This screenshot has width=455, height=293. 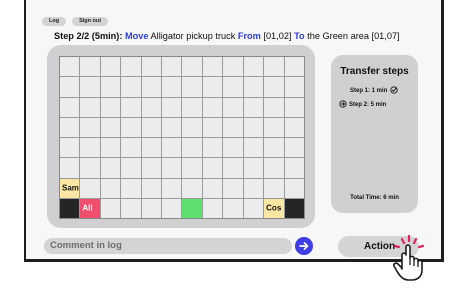 I want to click on step-2-item: Step 2: 5 min, so click(x=362, y=105).